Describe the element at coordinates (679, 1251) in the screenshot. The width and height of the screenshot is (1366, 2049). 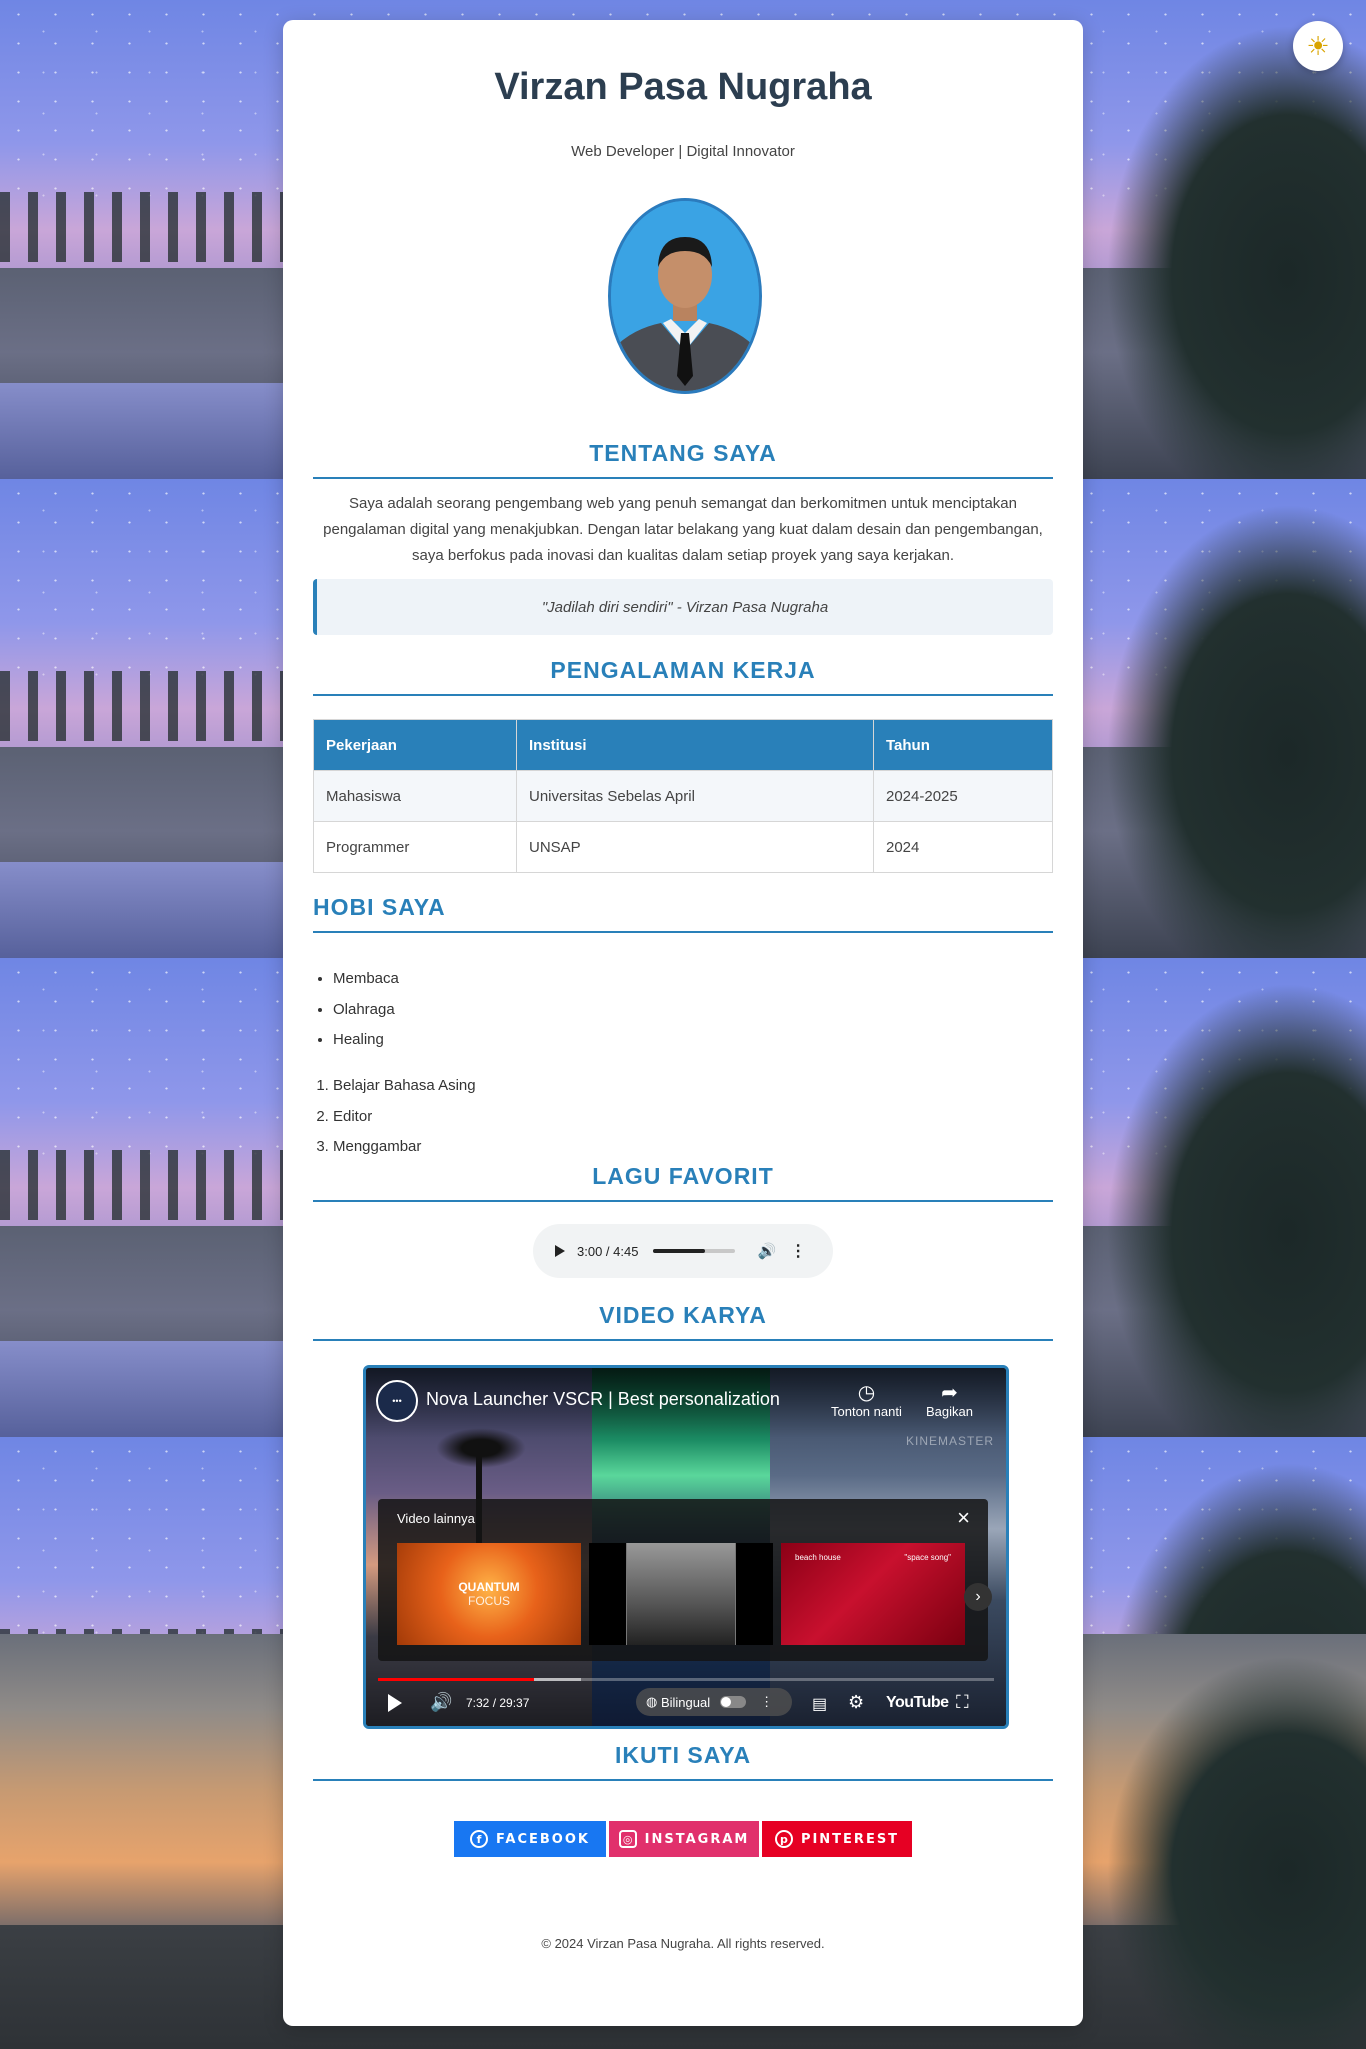
I see `audio-progress-fill` at that location.